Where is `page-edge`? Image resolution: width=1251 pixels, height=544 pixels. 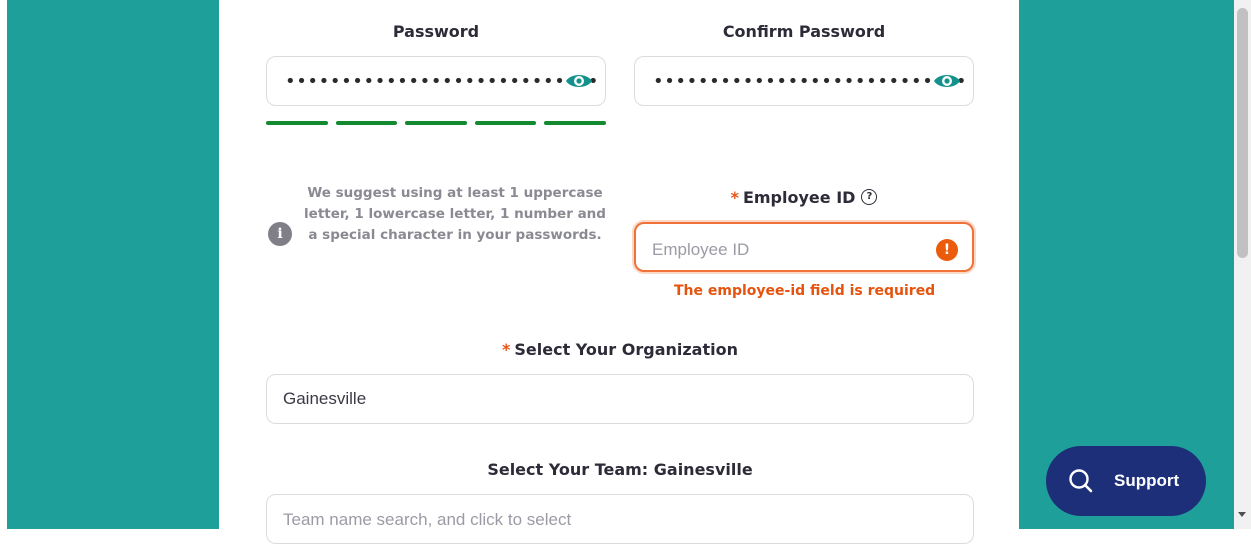
page-edge is located at coordinates (3, 264).